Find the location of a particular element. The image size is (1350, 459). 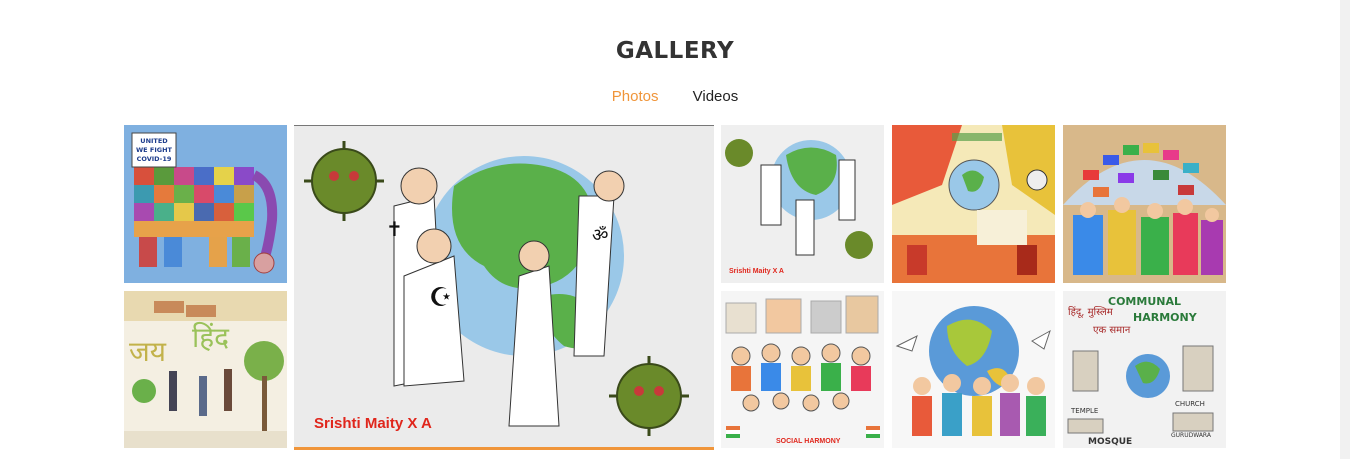

globe-religions-artwork is located at coordinates (973, 204).